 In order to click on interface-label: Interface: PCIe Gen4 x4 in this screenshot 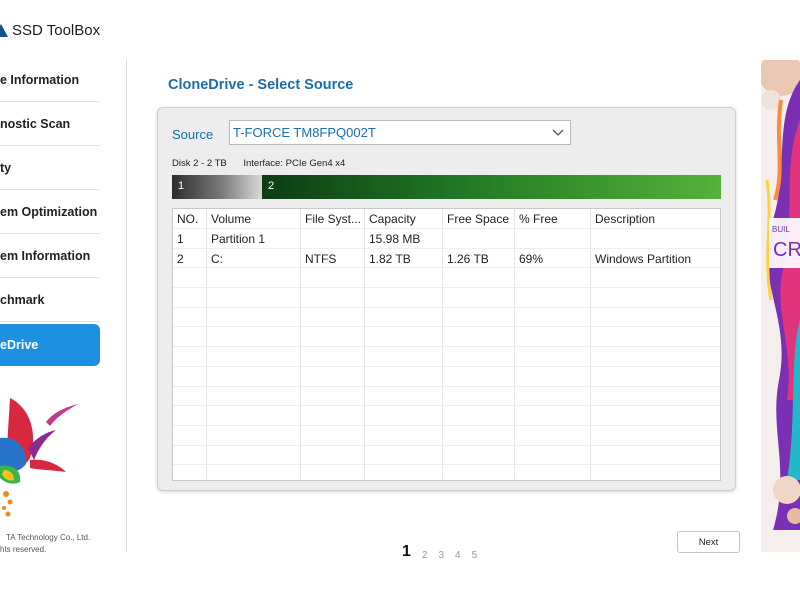, I will do `click(294, 163)`.